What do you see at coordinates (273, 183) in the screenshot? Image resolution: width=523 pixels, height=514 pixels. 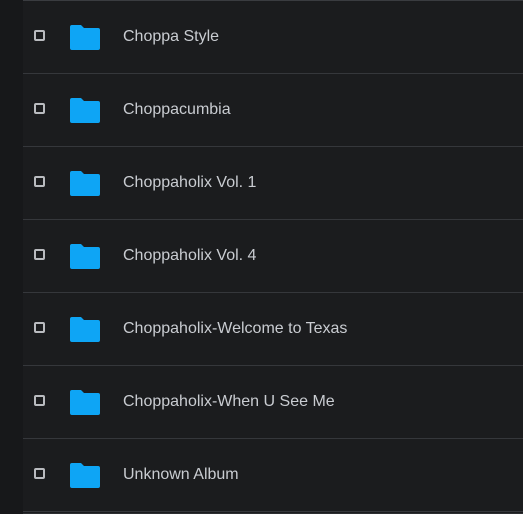 I see `list-item: Choppaholix Vol. 1` at bounding box center [273, 183].